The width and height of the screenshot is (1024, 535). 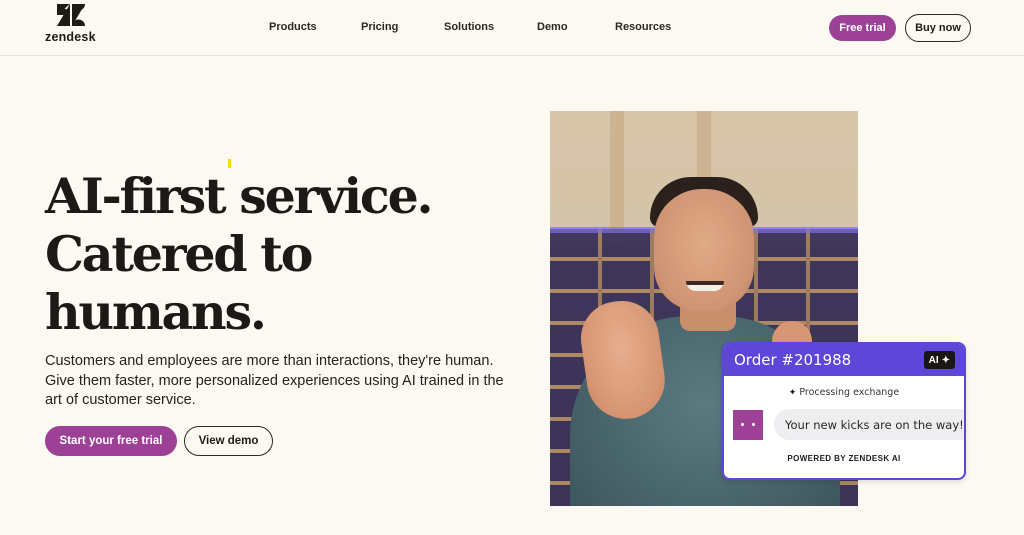 What do you see at coordinates (705, 286) in the screenshot?
I see `photo-person-smile` at bounding box center [705, 286].